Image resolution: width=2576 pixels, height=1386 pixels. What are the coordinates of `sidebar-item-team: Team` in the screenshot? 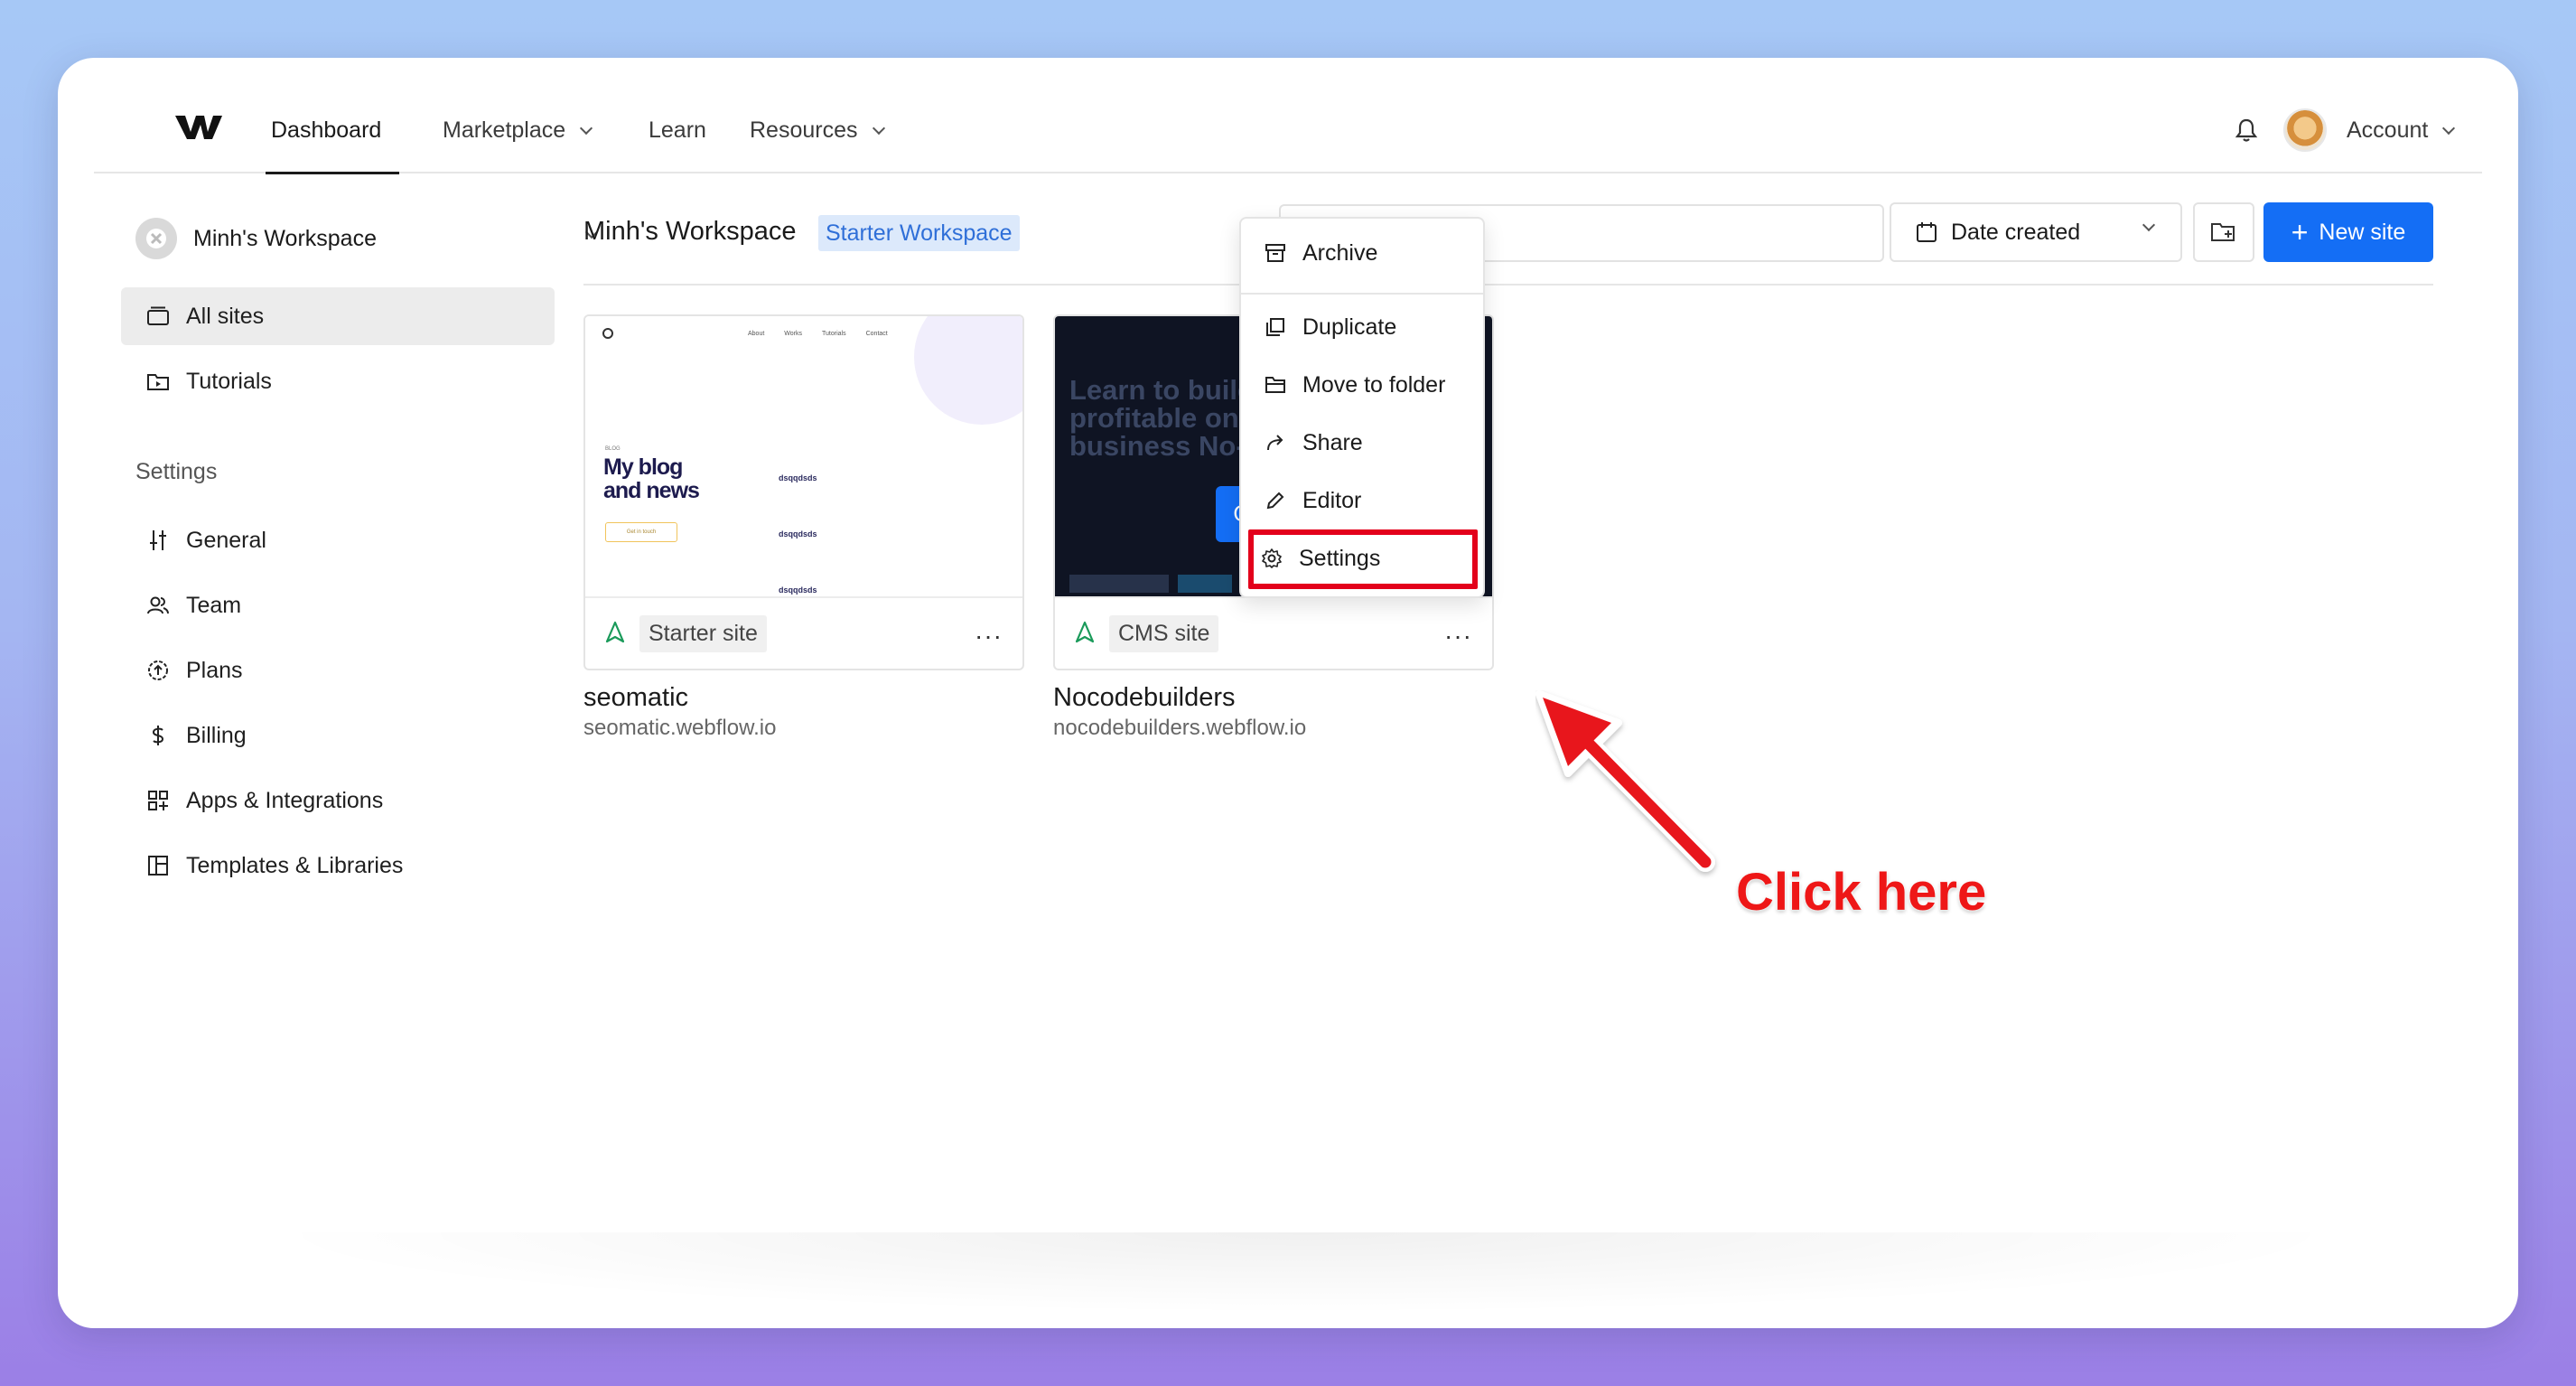 It's located at (338, 605).